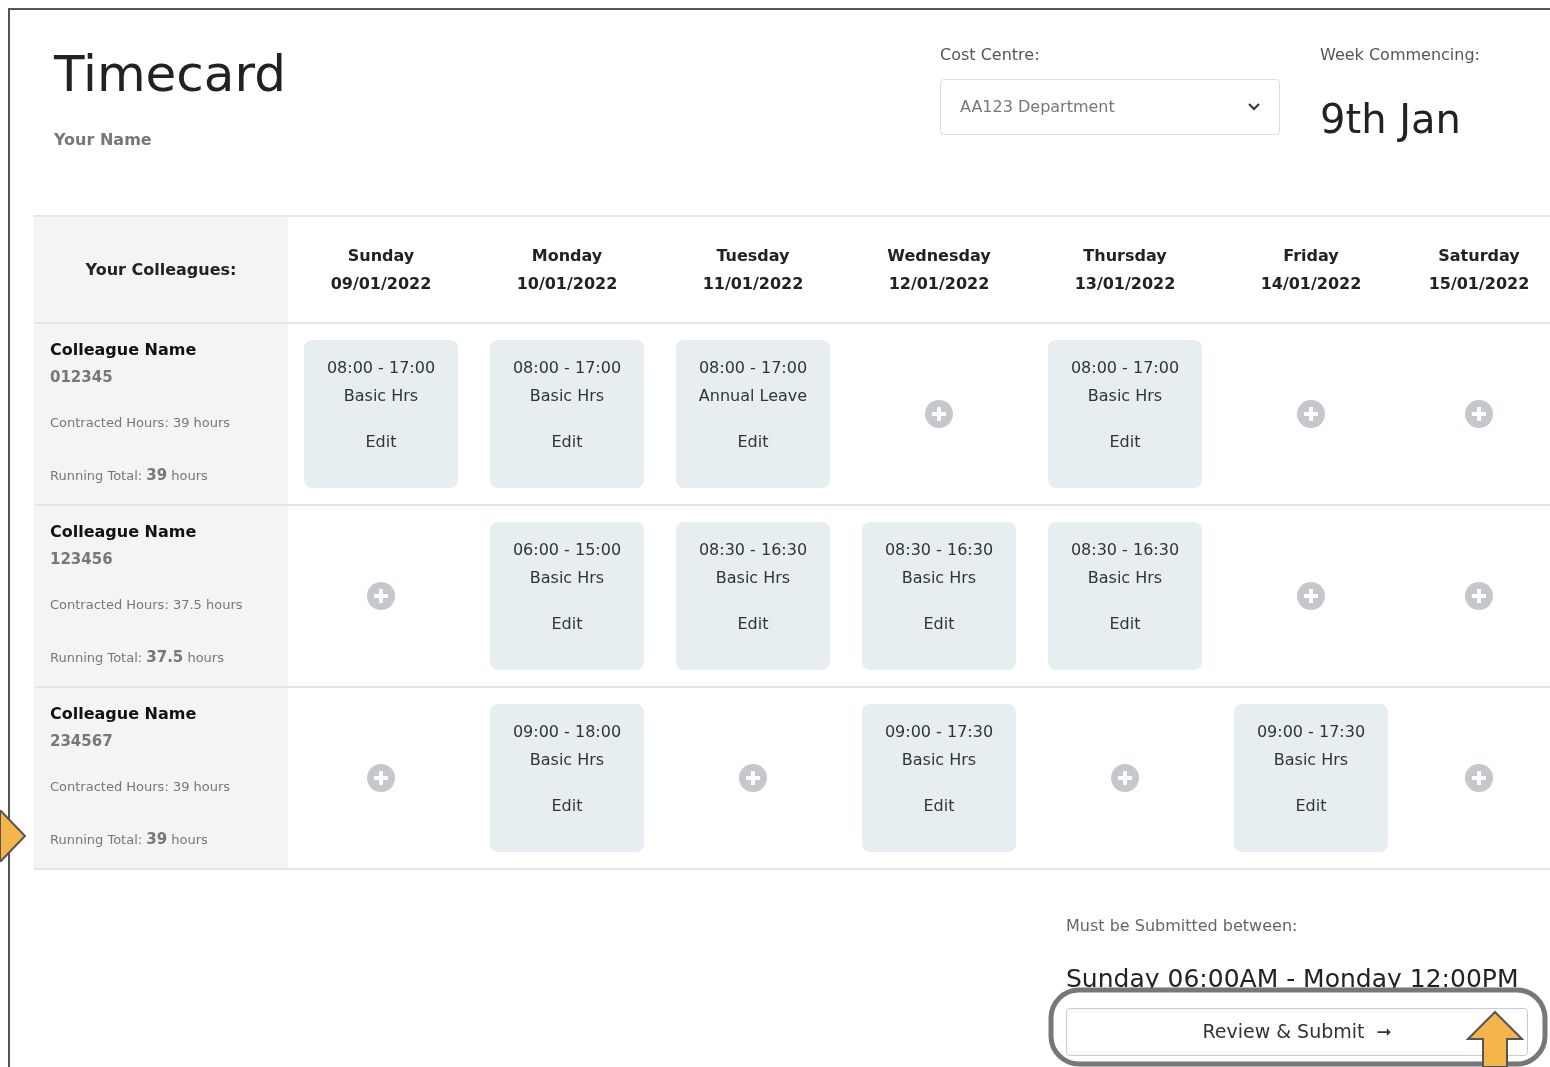  I want to click on cost-centre-select: AA123 Department, so click(1110, 107).